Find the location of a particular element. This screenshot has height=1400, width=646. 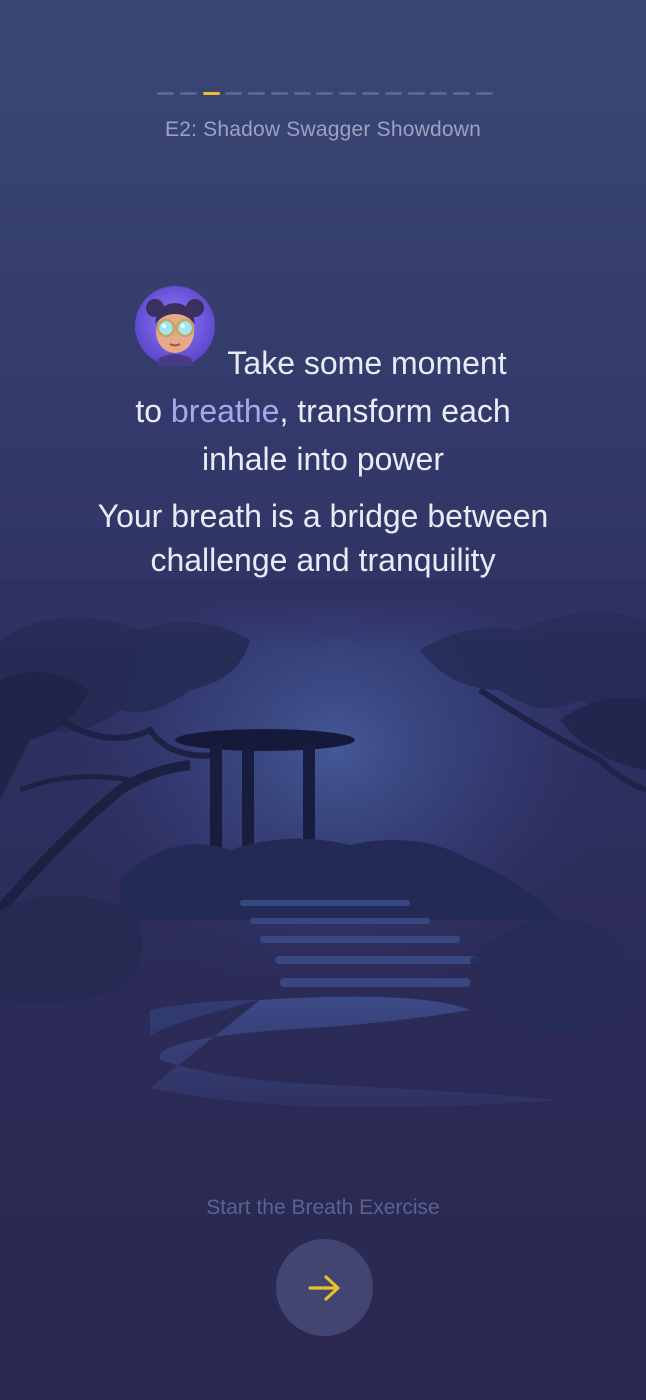

message-line1: Take some moment is located at coordinates (367, 363).